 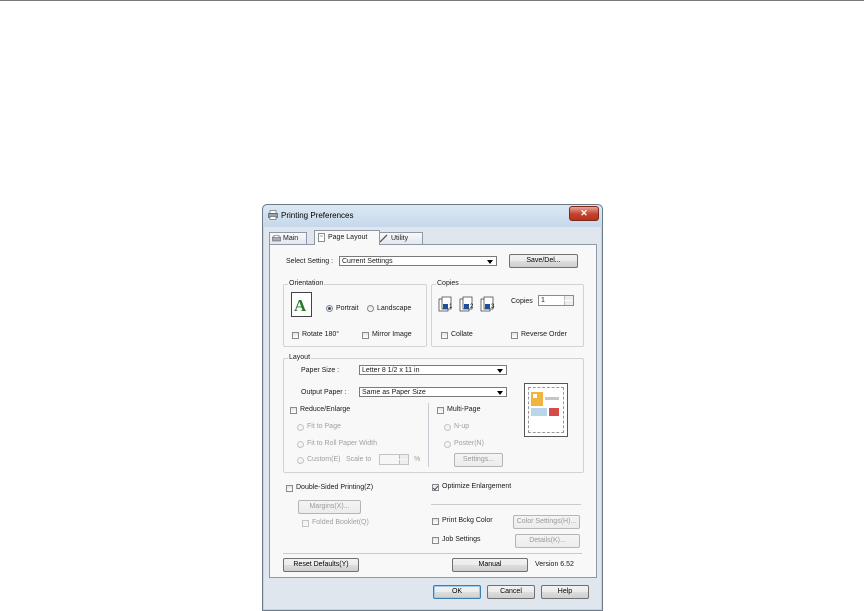 I want to click on optimize-enlargement-checkbox, so click(x=435, y=487).